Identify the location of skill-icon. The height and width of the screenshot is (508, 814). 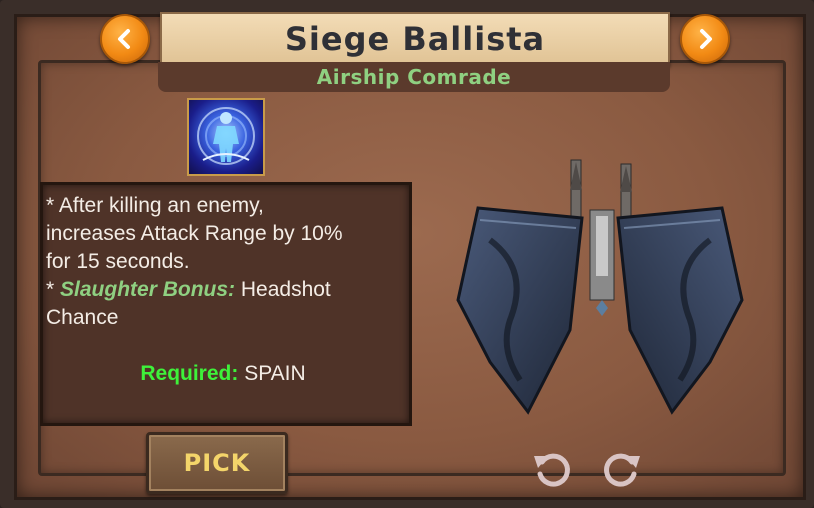
(226, 137).